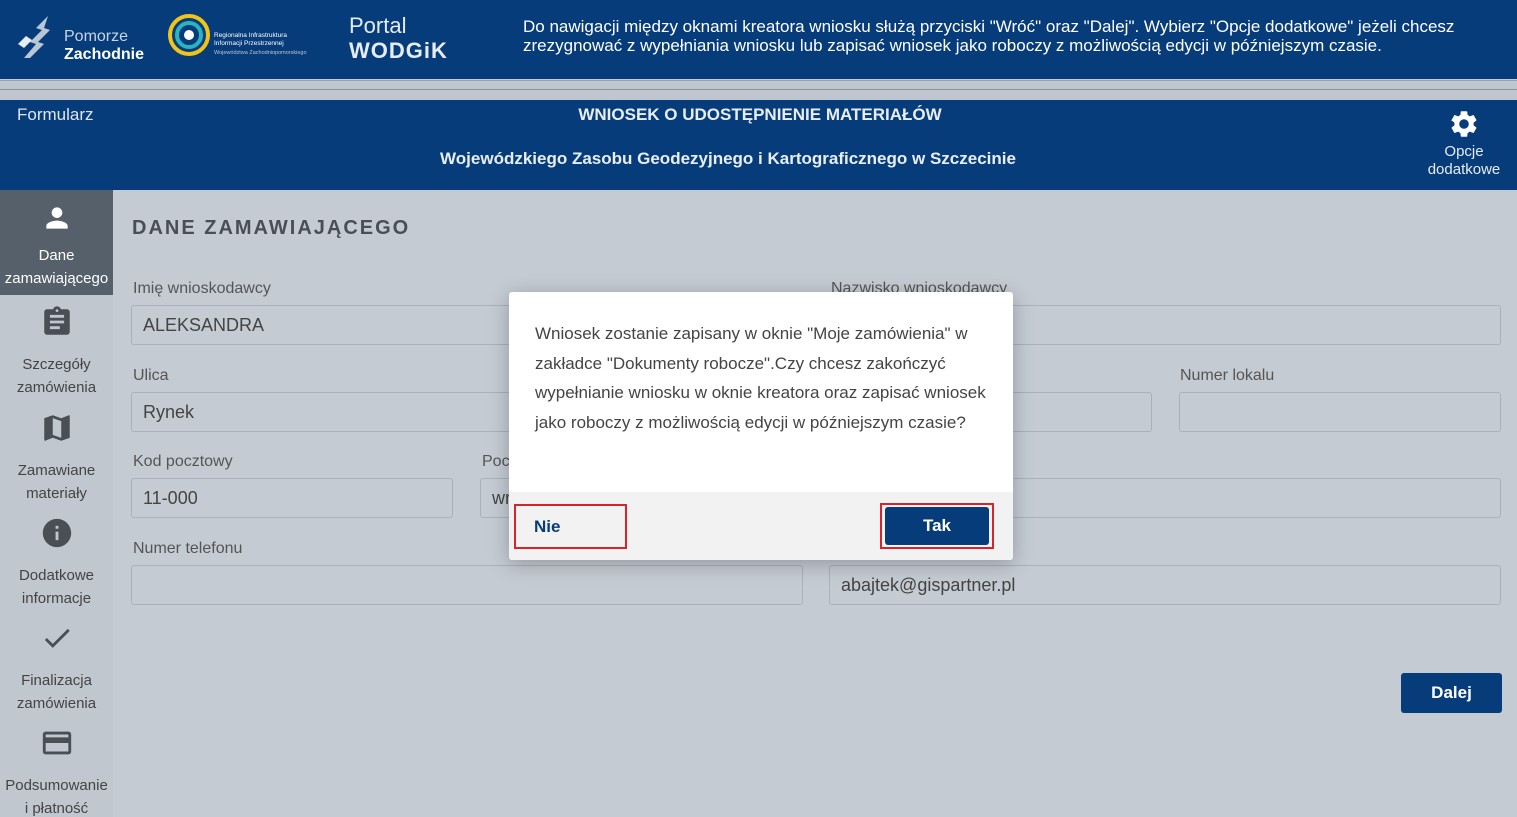 The width and height of the screenshot is (1517, 817). I want to click on credit-card-icon, so click(56, 743).